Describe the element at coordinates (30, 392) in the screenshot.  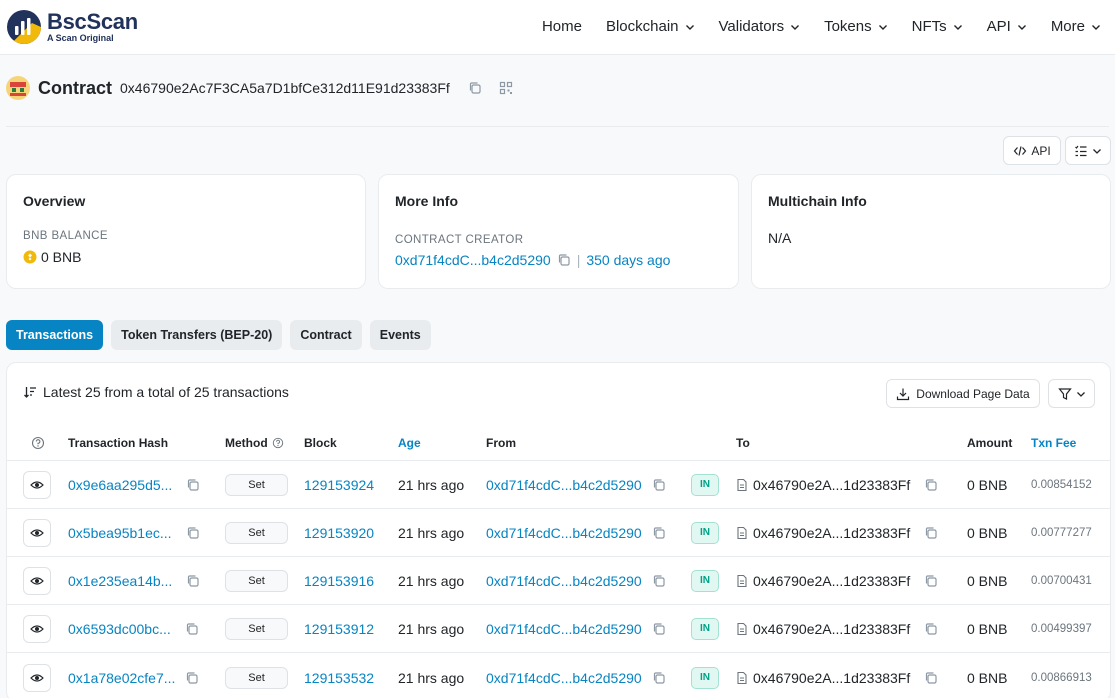
I see `sort-icon` at that location.